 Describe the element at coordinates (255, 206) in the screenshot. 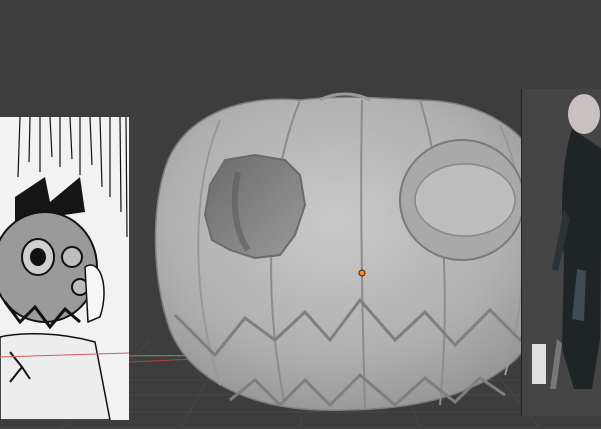

I see `pumpkin-left-eye` at that location.